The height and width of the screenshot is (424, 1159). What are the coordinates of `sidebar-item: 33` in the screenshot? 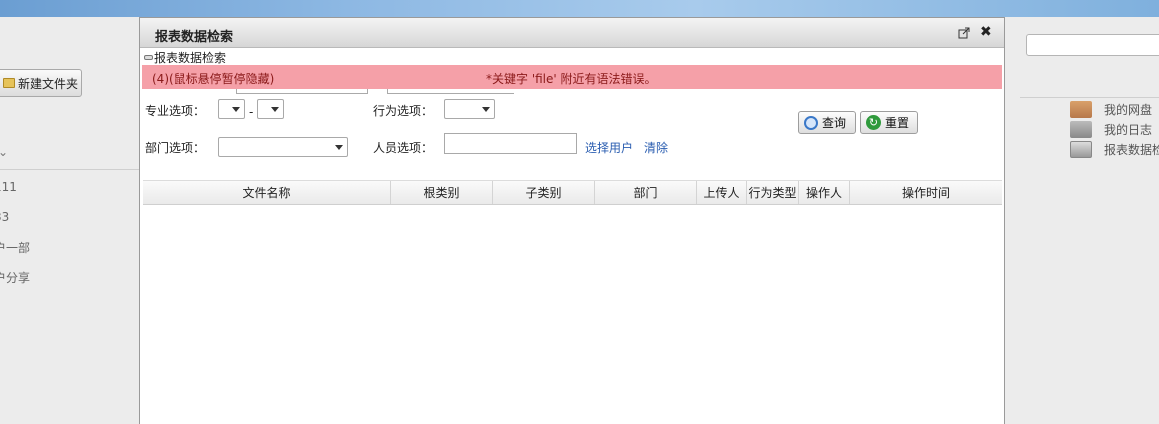 It's located at (4, 217).